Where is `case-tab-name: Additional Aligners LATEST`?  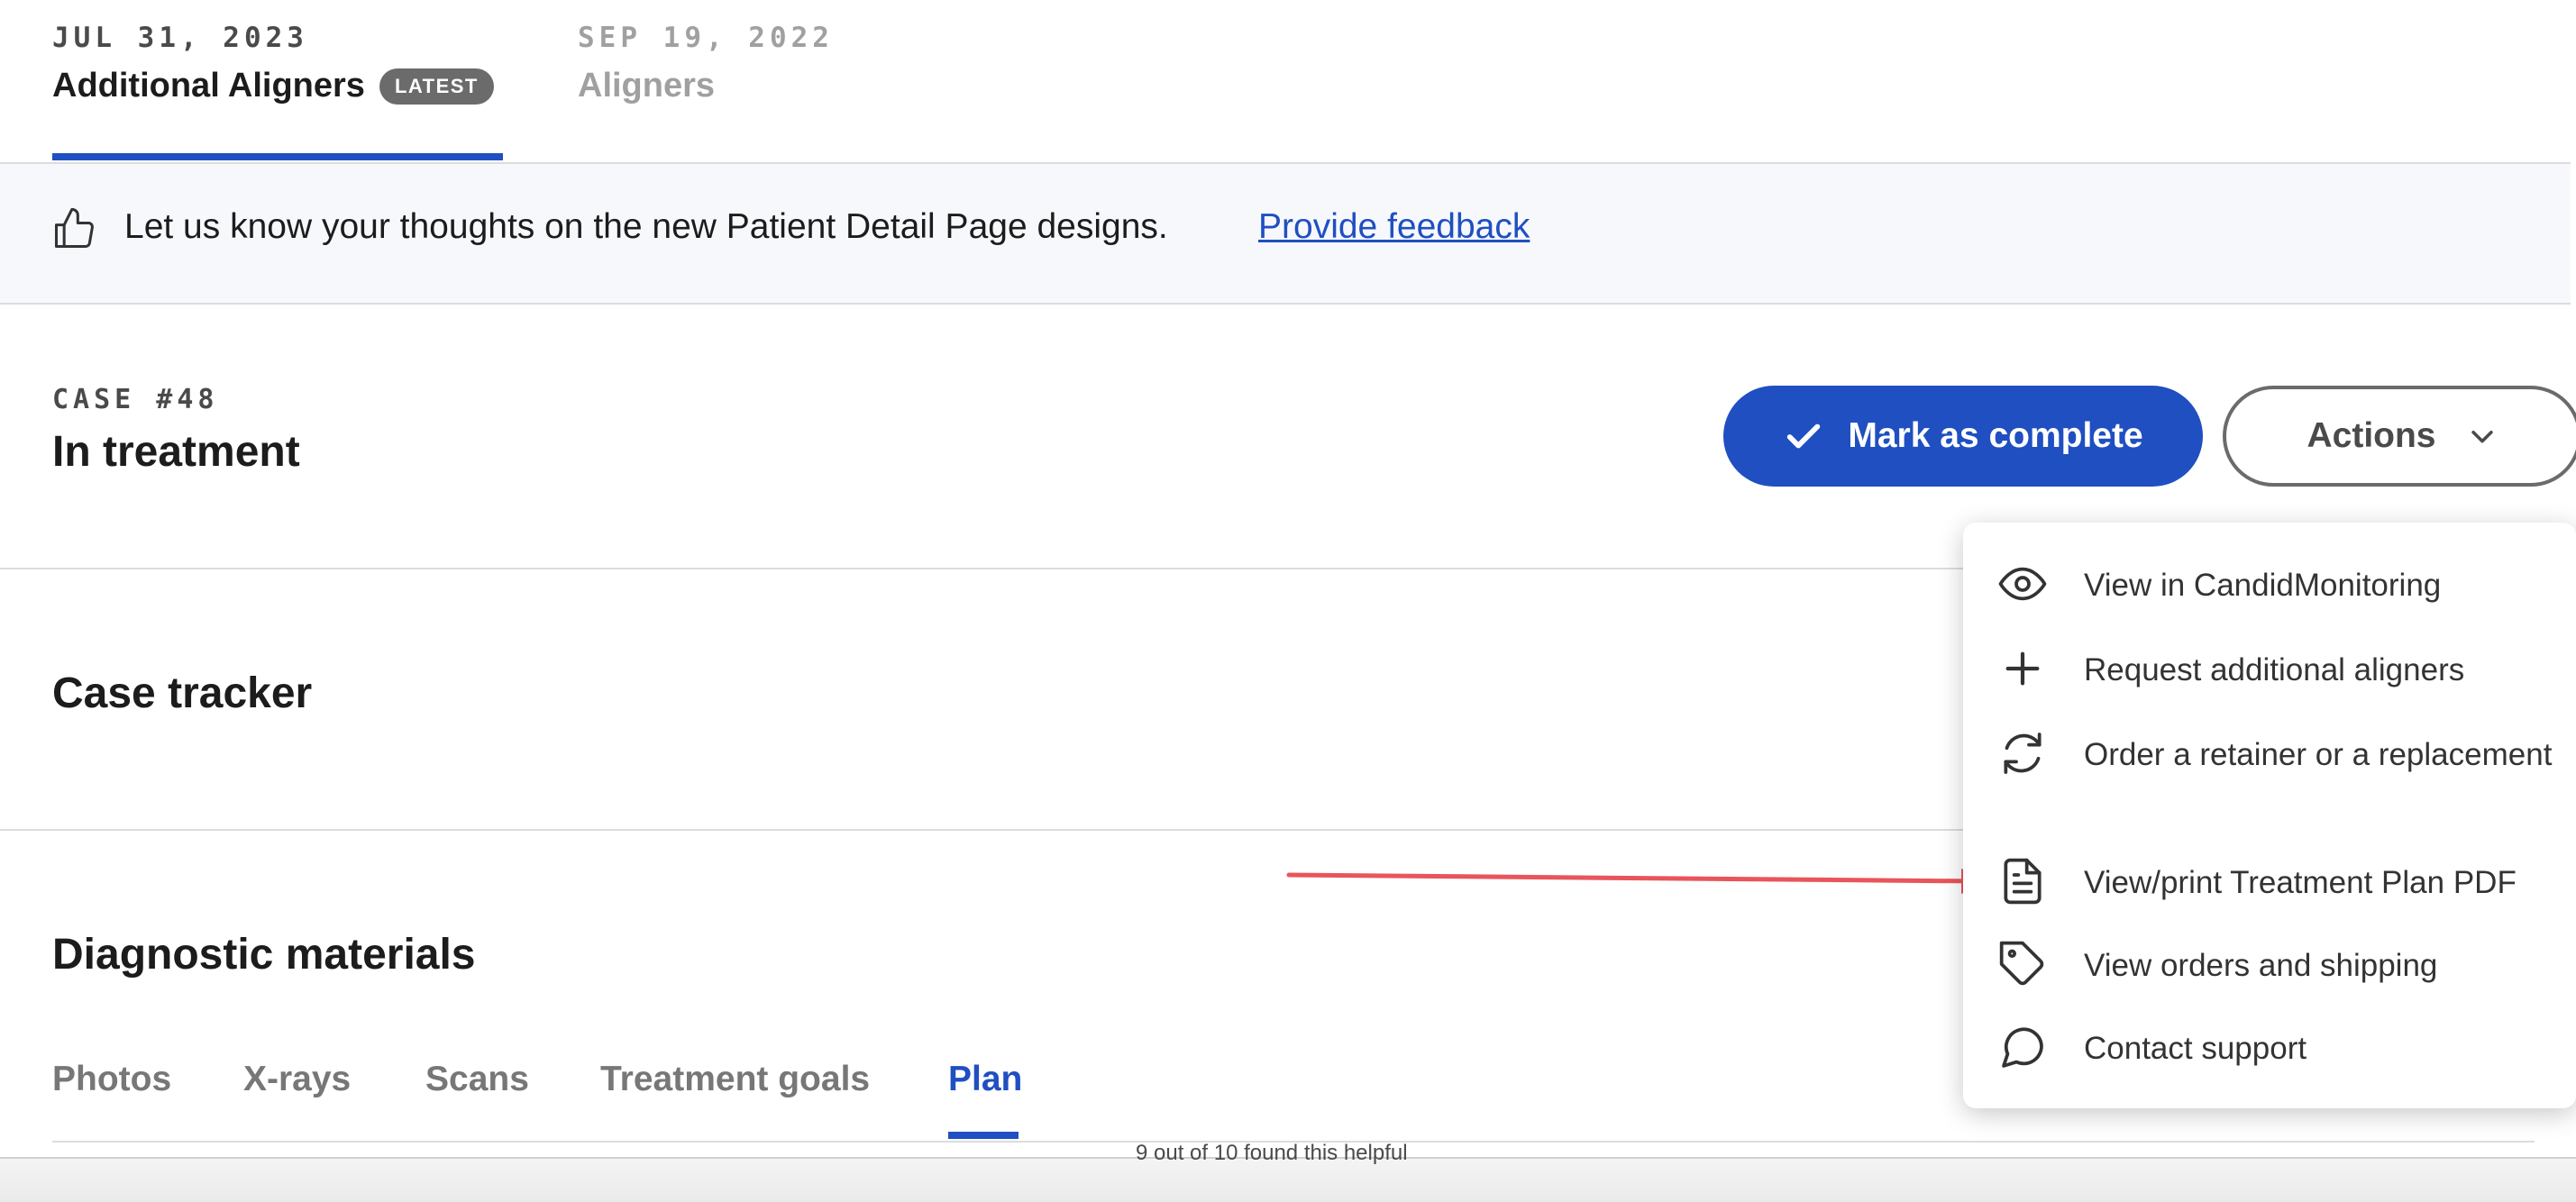 case-tab-name: Additional Aligners LATEST is located at coordinates (273, 86).